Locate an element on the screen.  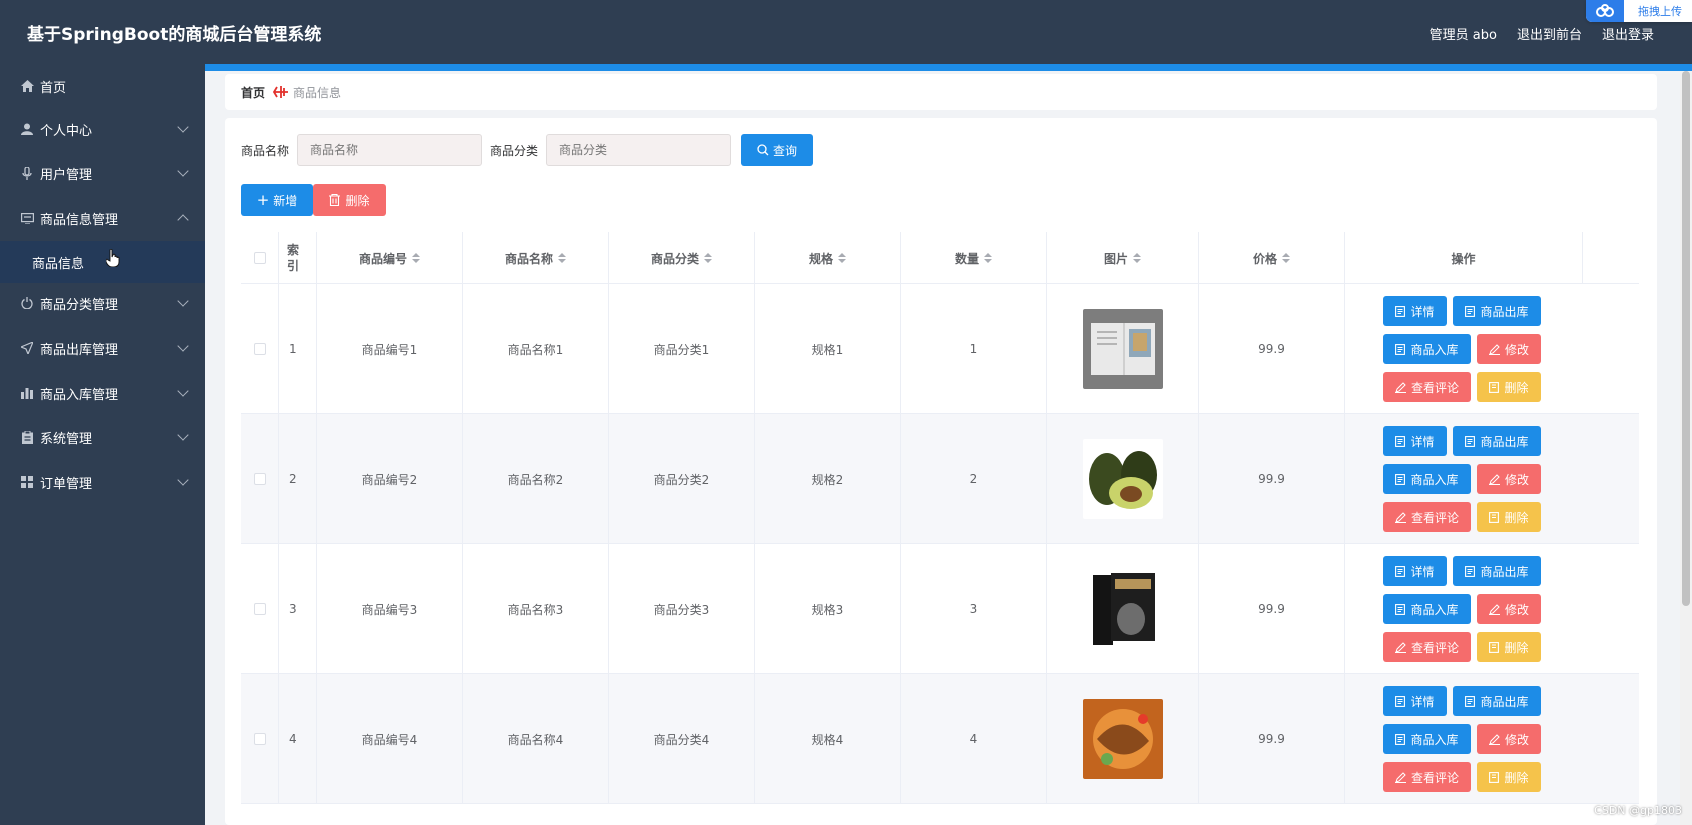
logout-link: 退出登录 is located at coordinates (1628, 33).